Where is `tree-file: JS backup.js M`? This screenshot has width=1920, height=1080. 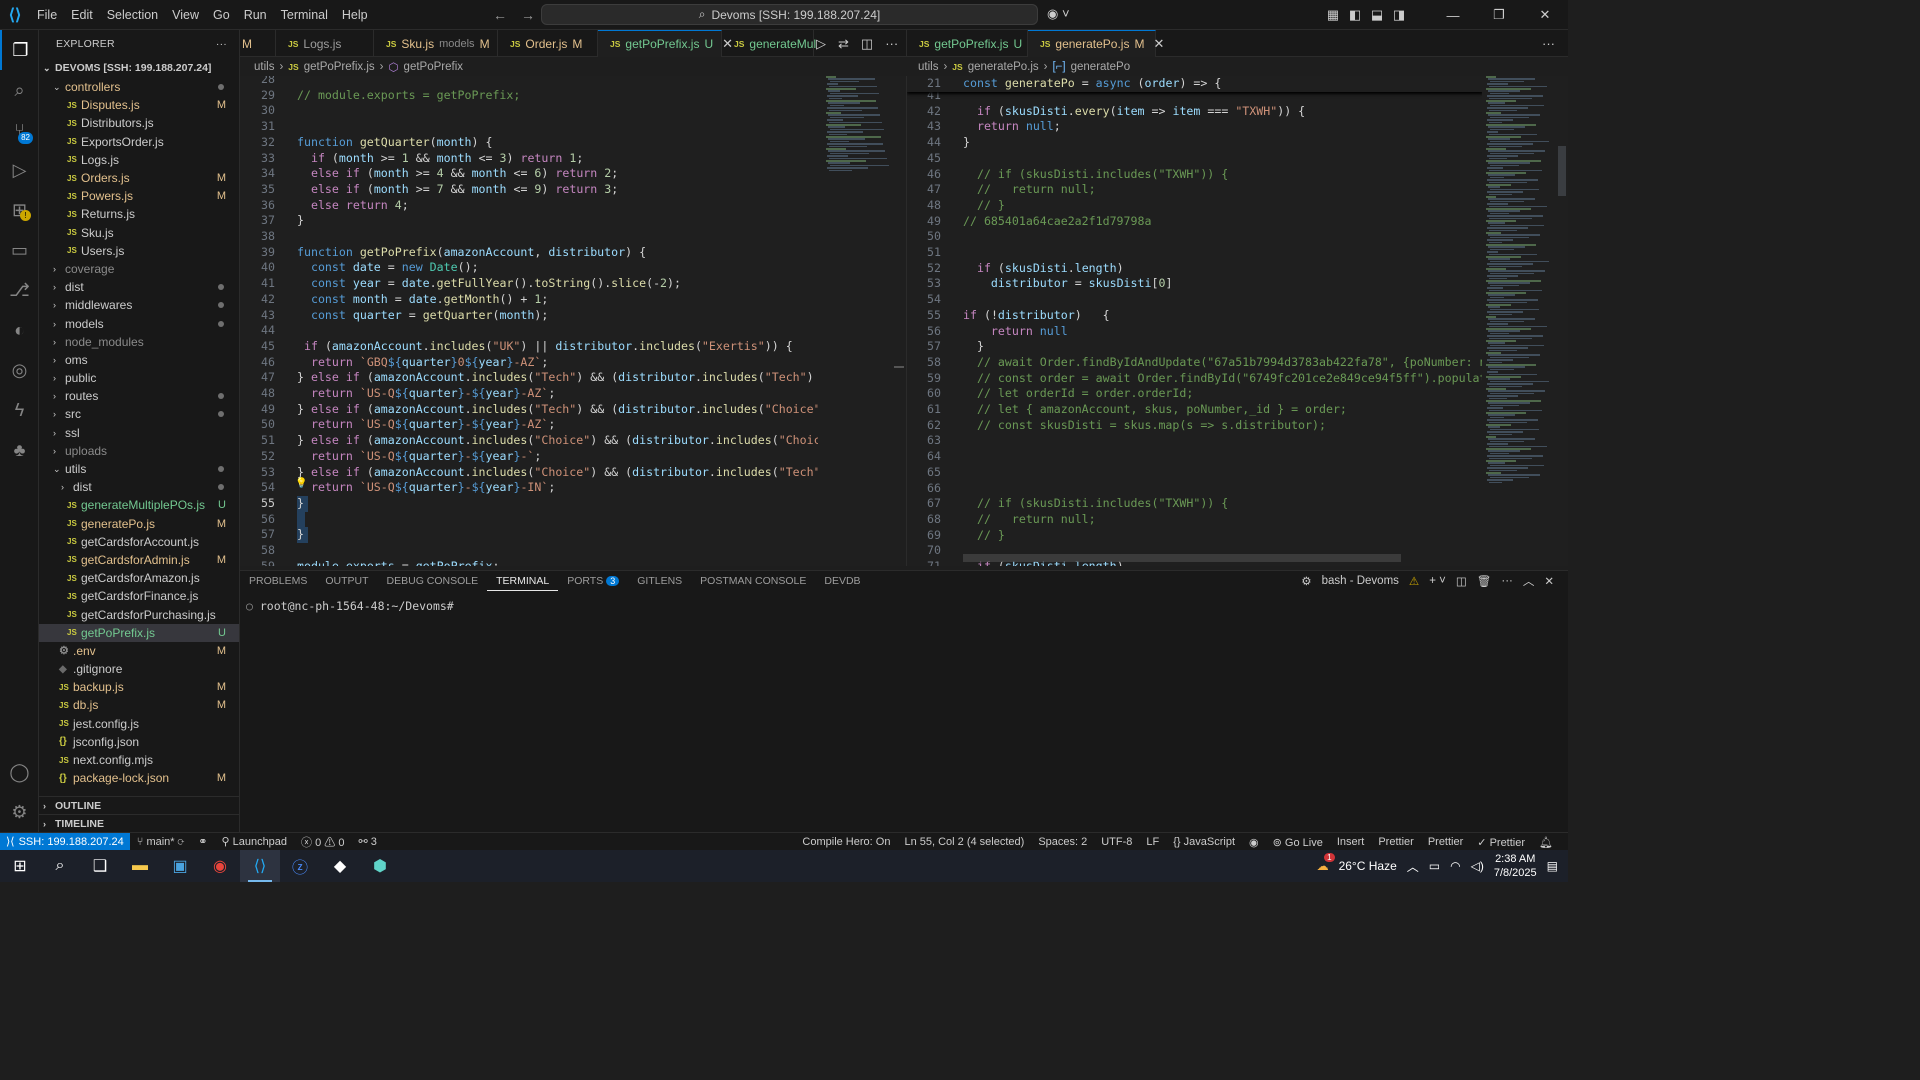
tree-file: JS backup.js M is located at coordinates (139, 687).